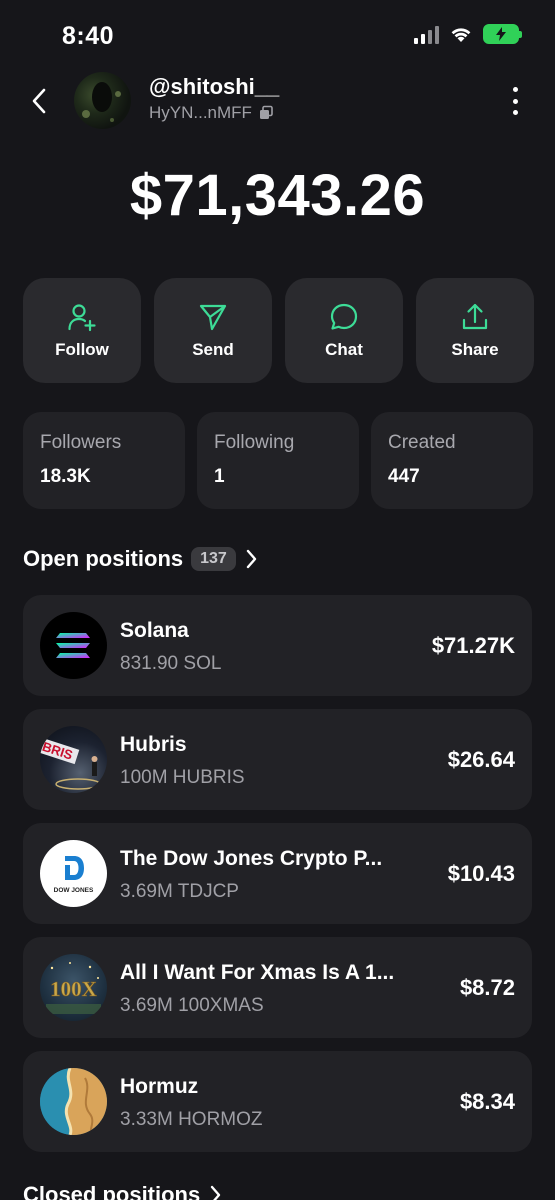 The image size is (555, 1200). Describe the element at coordinates (81, 442) in the screenshot. I see `stat-label: Followers` at that location.